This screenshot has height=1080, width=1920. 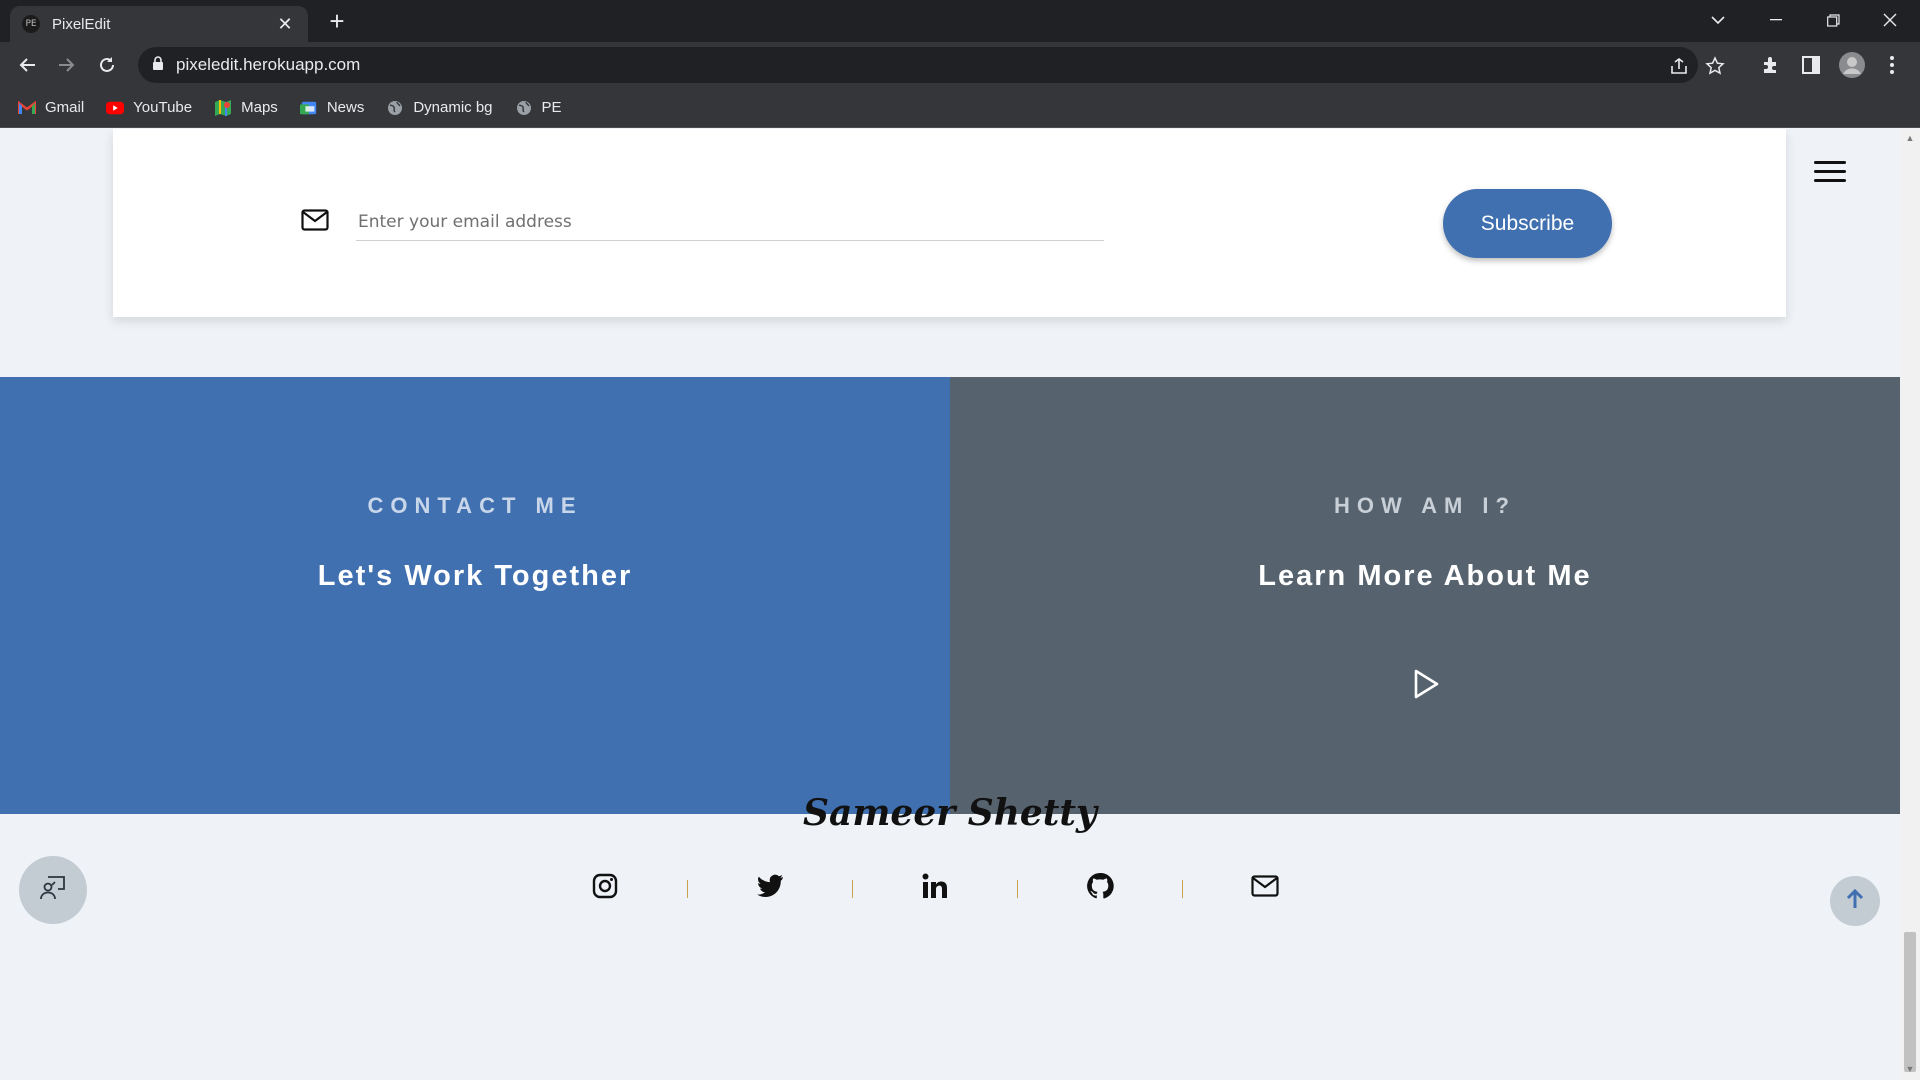 What do you see at coordinates (67, 65) in the screenshot?
I see `forward-arrow-icon` at bounding box center [67, 65].